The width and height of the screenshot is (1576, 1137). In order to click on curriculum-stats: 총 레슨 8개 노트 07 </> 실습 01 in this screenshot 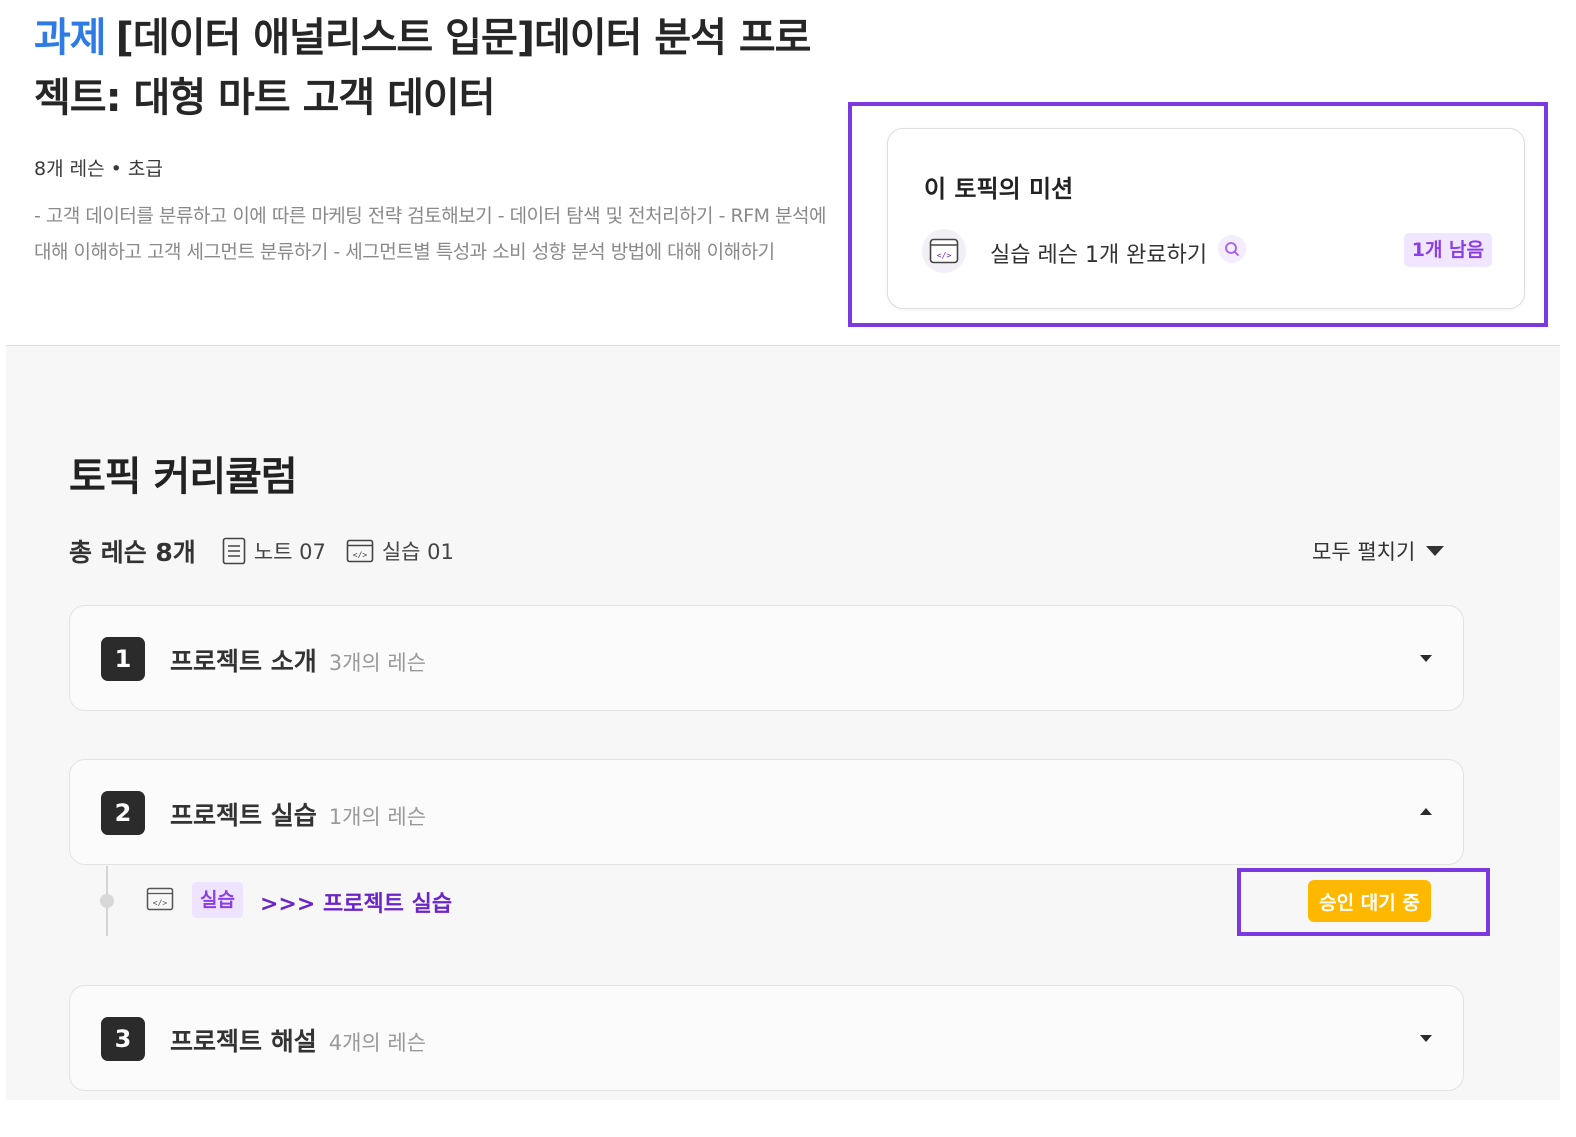, I will do `click(271, 551)`.